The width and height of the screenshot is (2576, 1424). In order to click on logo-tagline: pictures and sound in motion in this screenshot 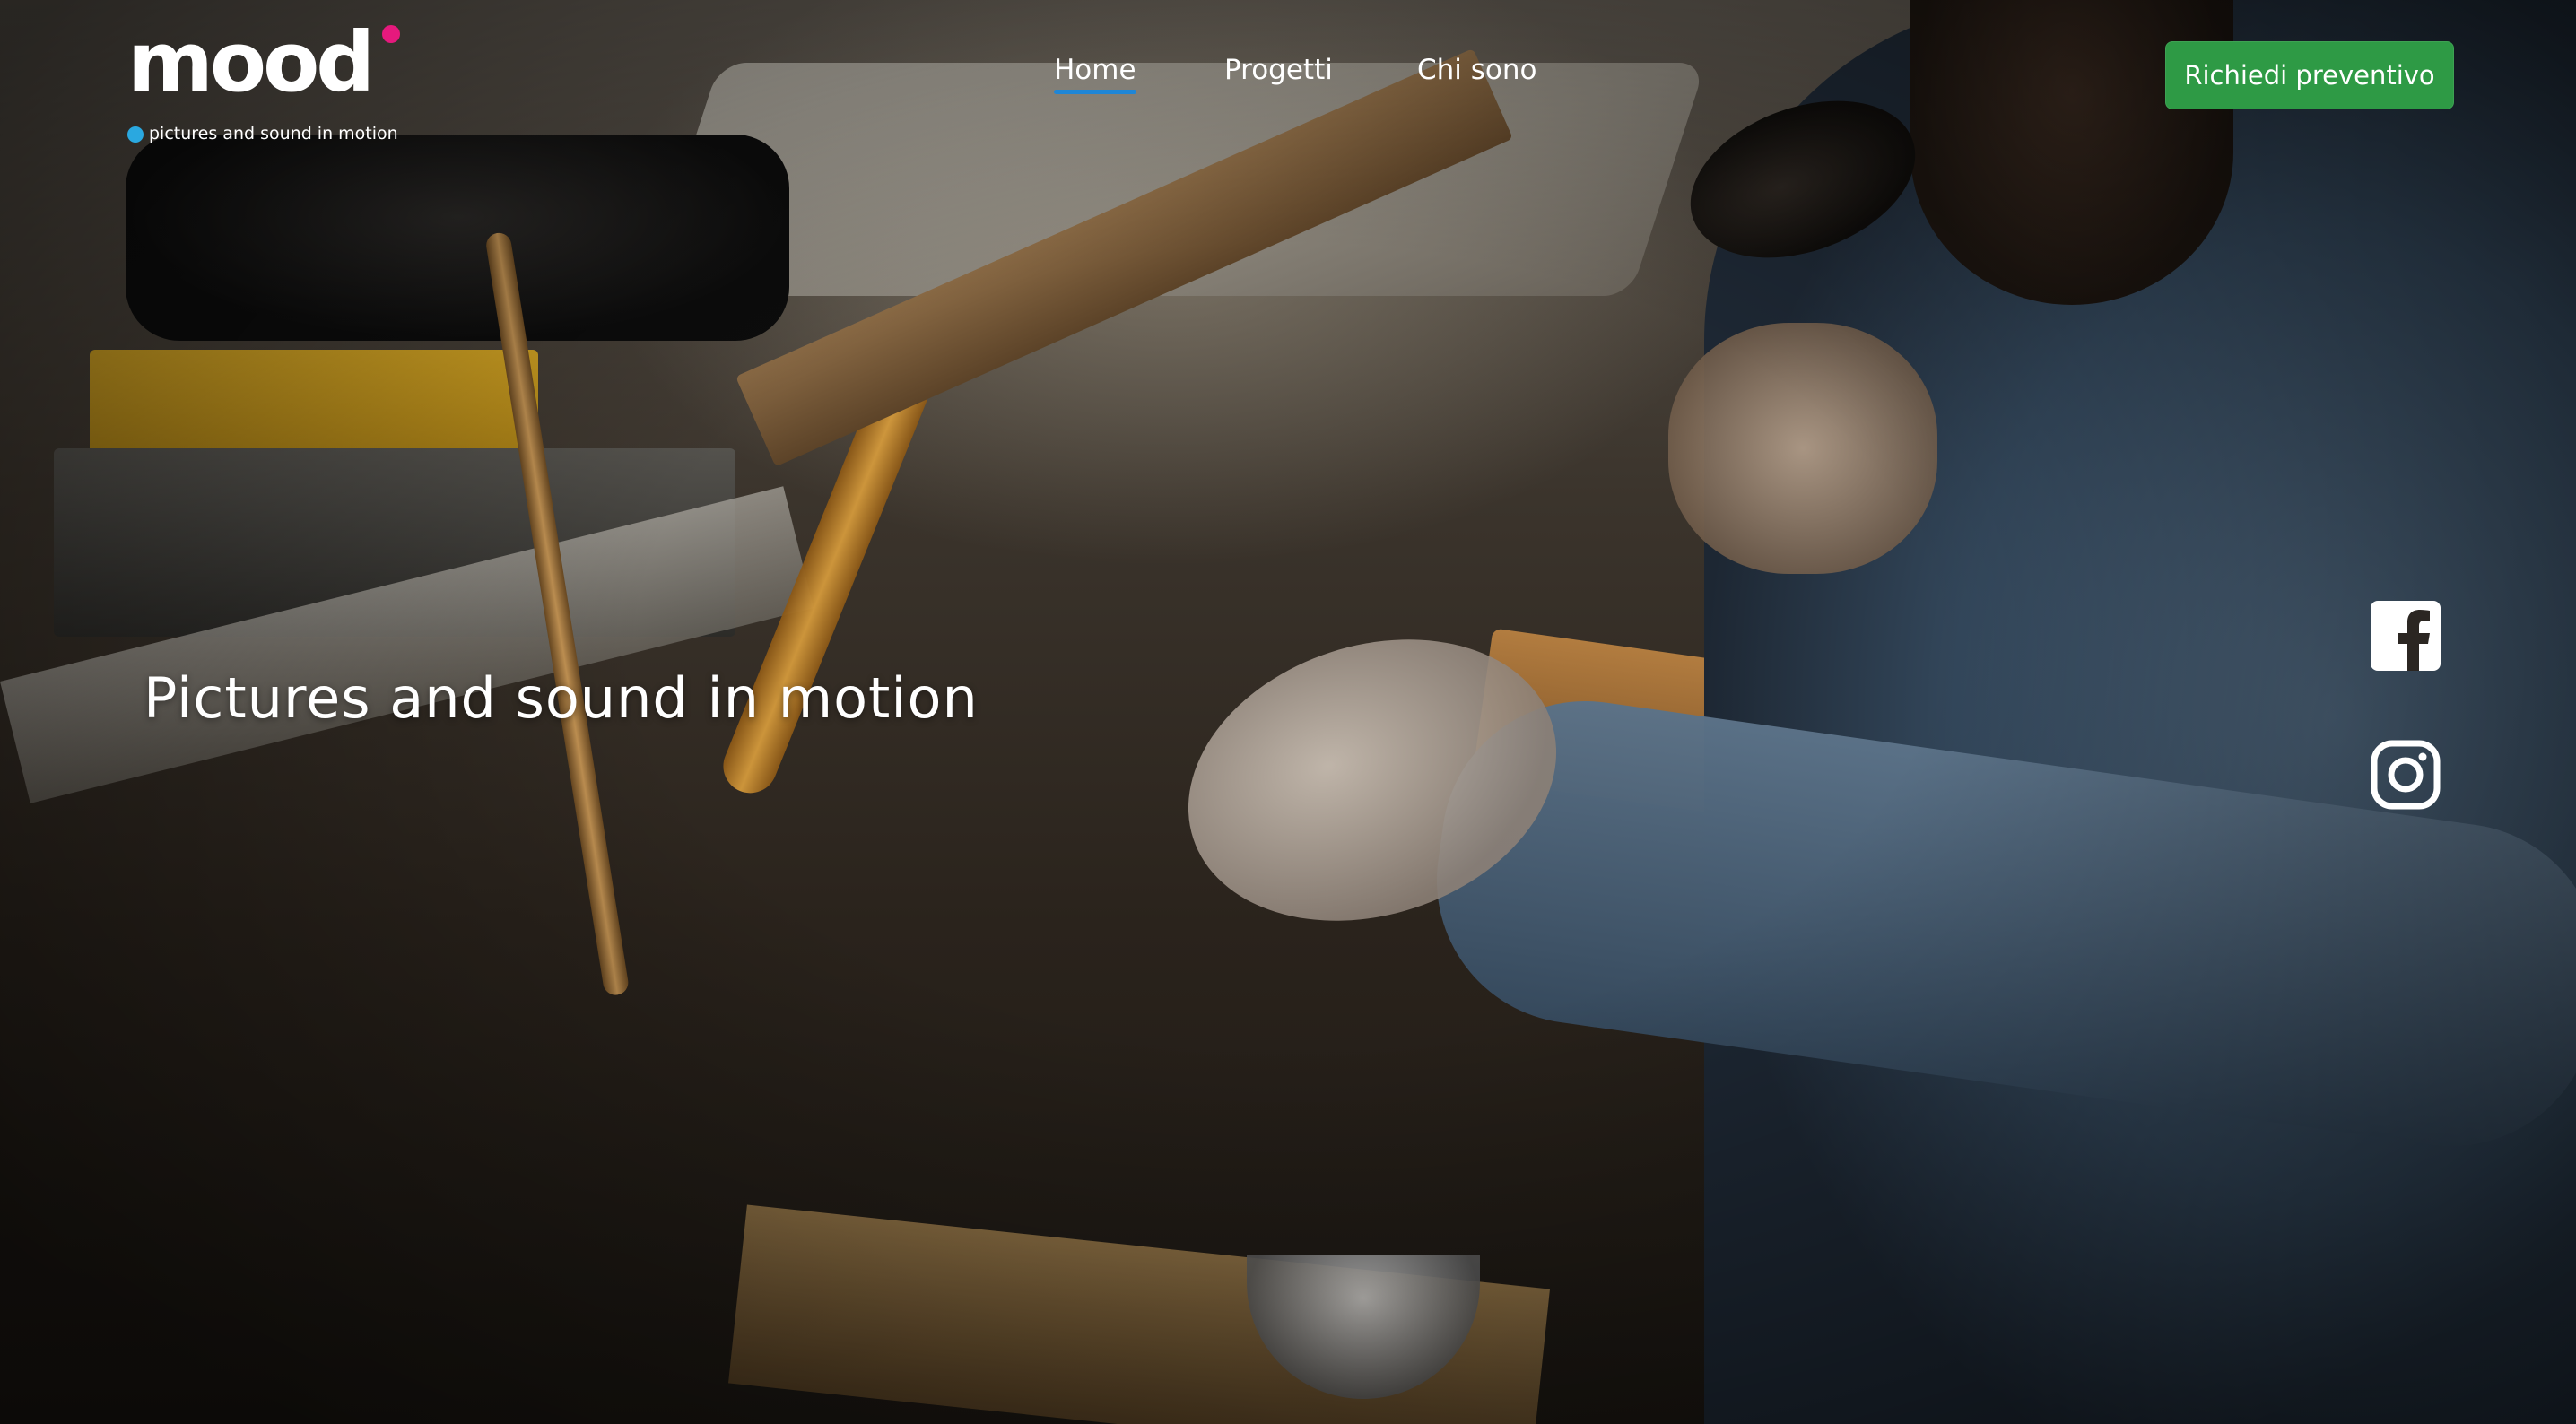, I will do `click(273, 133)`.